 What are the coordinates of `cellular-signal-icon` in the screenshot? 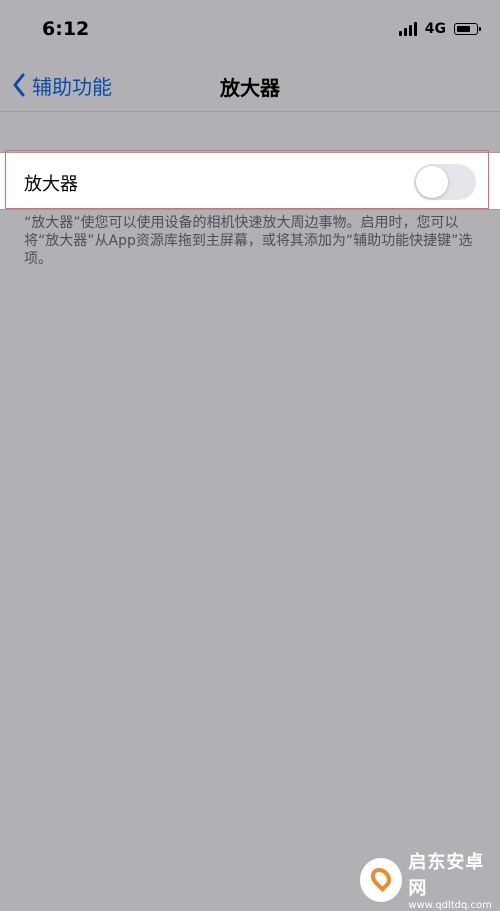 It's located at (407, 29).